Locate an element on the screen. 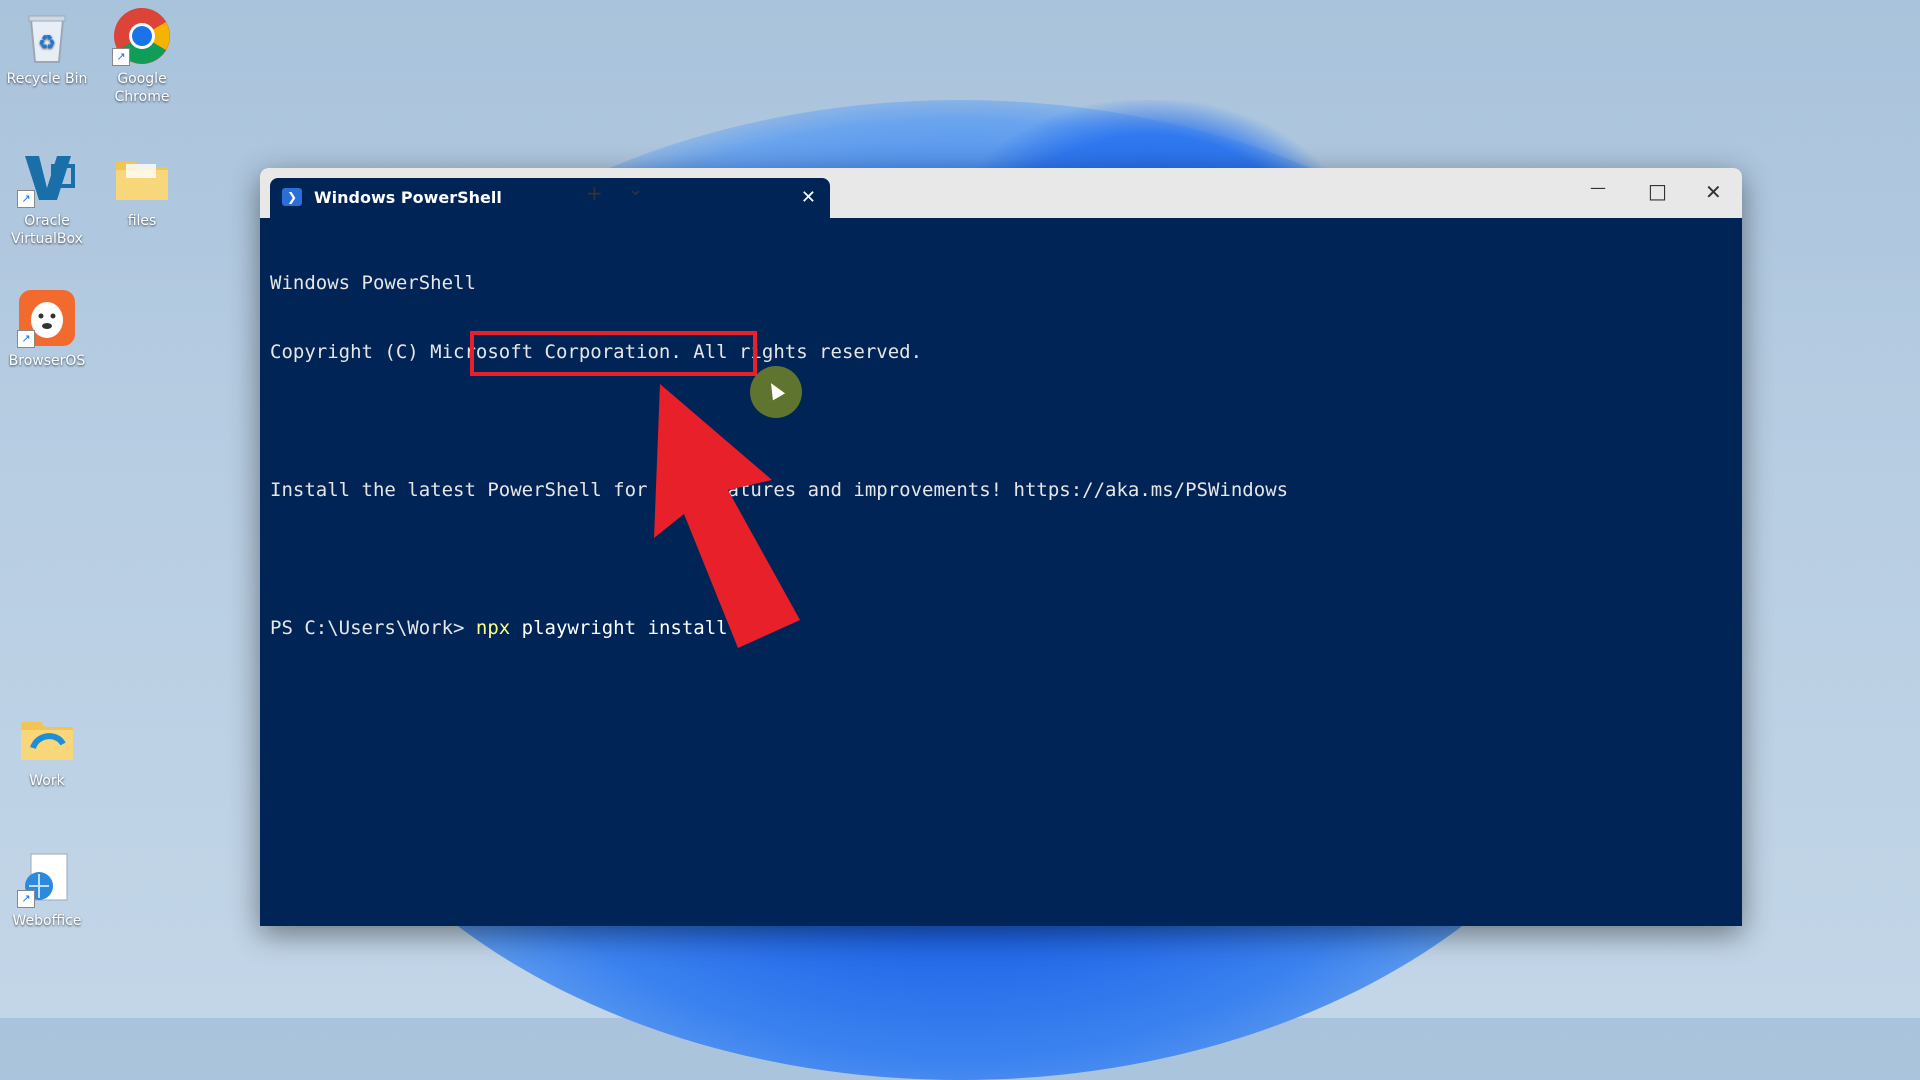 This screenshot has width=1920, height=1080. recycle-bin-icon: ♻ is located at coordinates (47, 36).